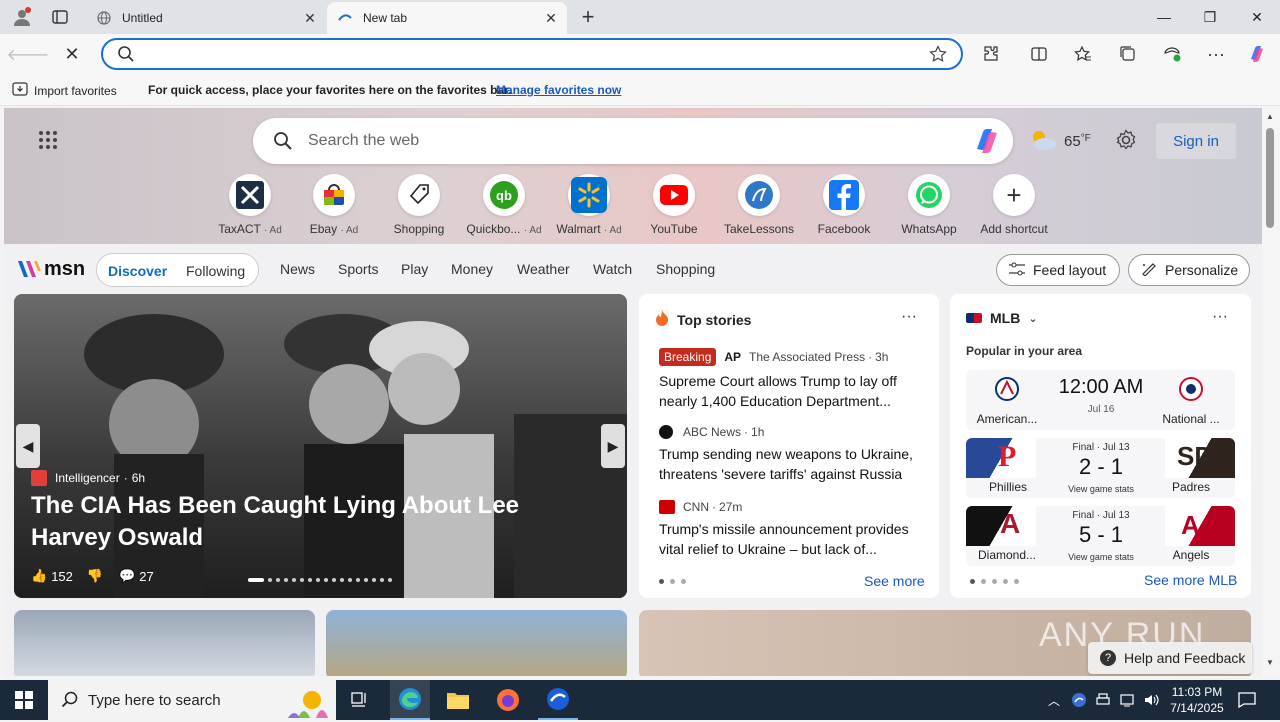 This screenshot has height=722, width=1280. Describe the element at coordinates (613, 446) in the screenshot. I see `carousel-next-button: ▶` at that location.